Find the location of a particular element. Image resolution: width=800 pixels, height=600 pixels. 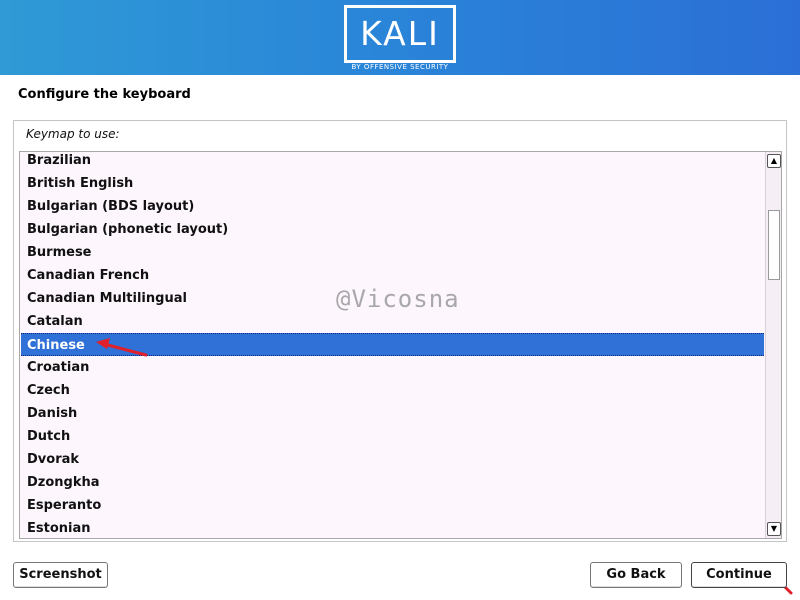

keymap-option: Chinese is located at coordinates (392, 344).